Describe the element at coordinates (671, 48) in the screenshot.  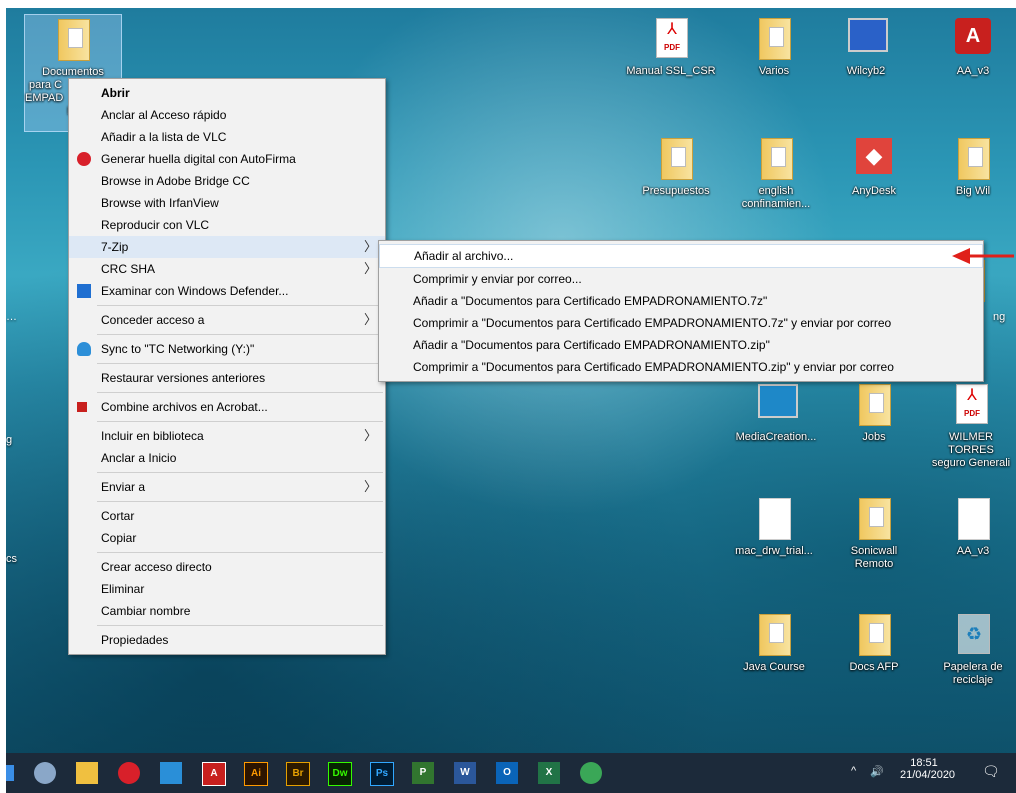
I see `desktop-icon-manual-ssl: ⅄ PDF Manual SSL_CSR` at that location.